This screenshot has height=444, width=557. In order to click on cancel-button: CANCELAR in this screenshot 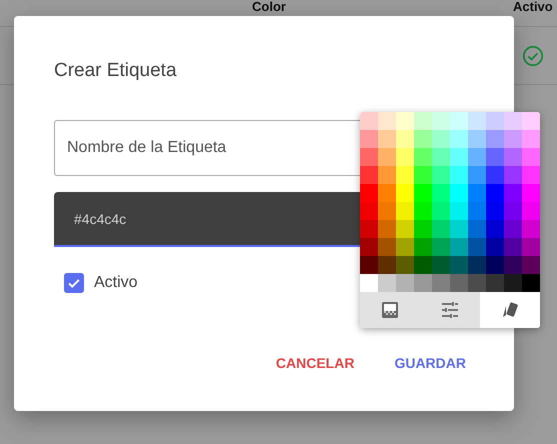, I will do `click(315, 363)`.